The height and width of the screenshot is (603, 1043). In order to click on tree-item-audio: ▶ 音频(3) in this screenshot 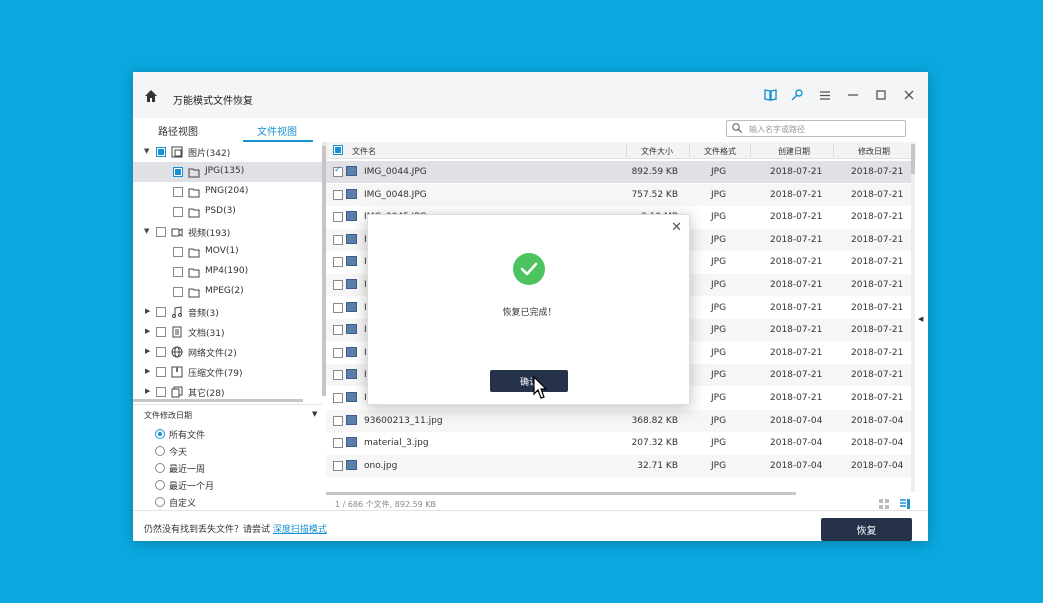, I will do `click(227, 312)`.